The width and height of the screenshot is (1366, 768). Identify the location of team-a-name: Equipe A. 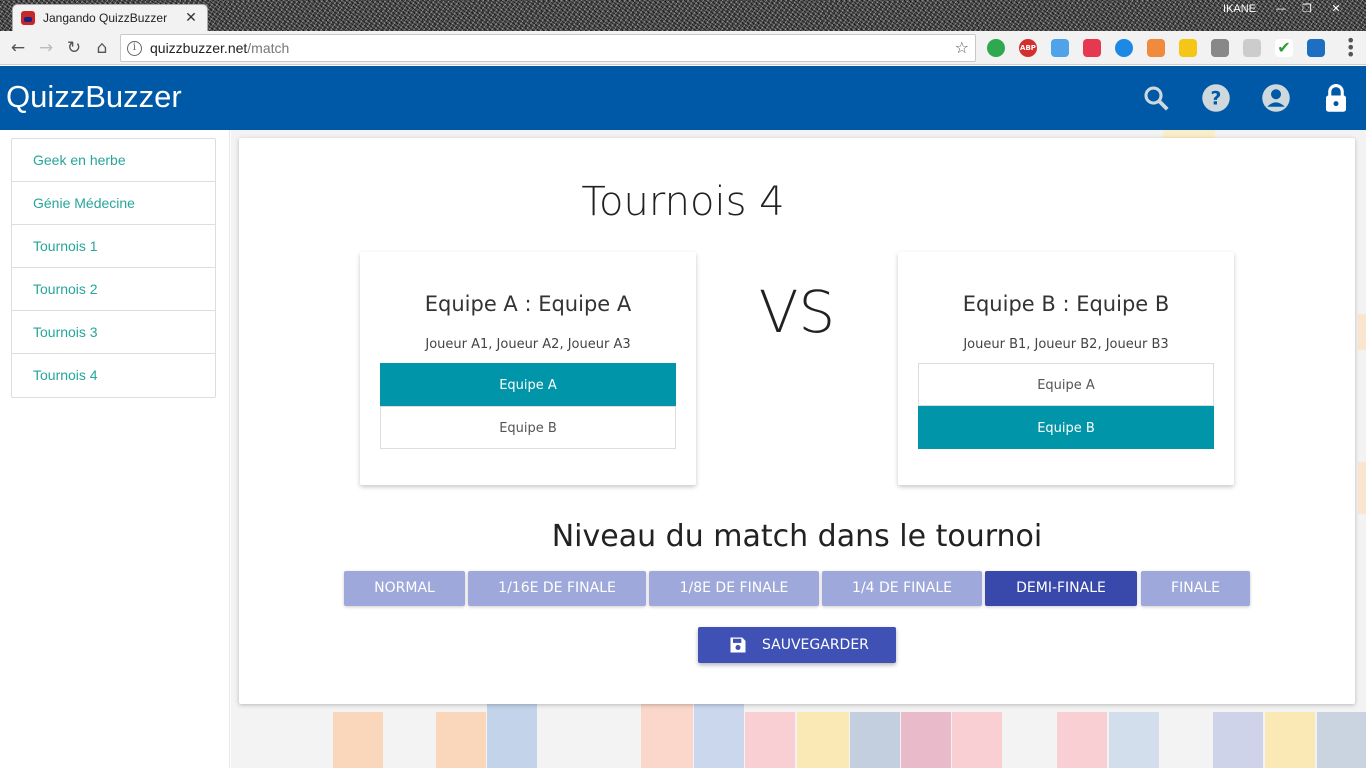
(528, 304).